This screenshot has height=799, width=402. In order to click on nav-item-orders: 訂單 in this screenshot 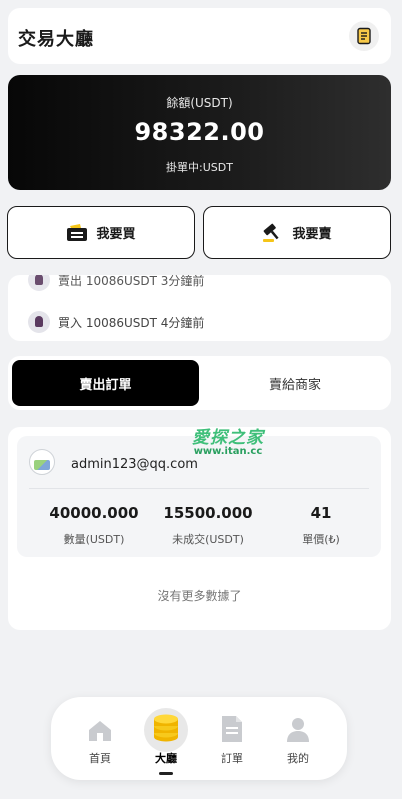, I will do `click(232, 739)`.